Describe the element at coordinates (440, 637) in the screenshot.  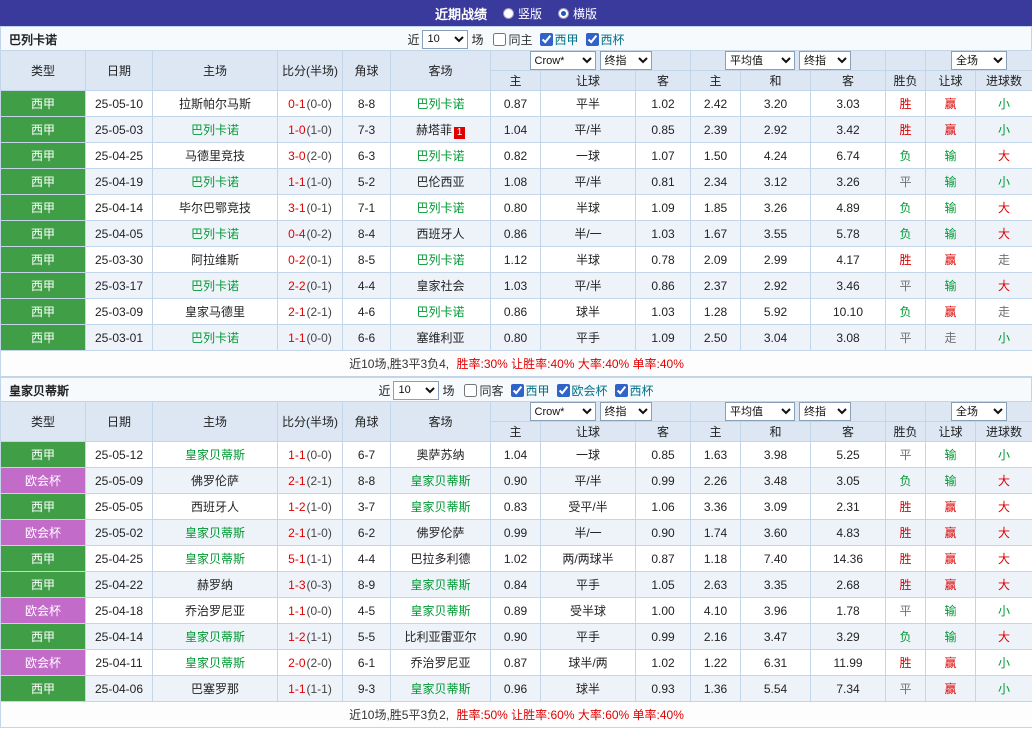
I see `away-team: 比利亚雷亚尔` at that location.